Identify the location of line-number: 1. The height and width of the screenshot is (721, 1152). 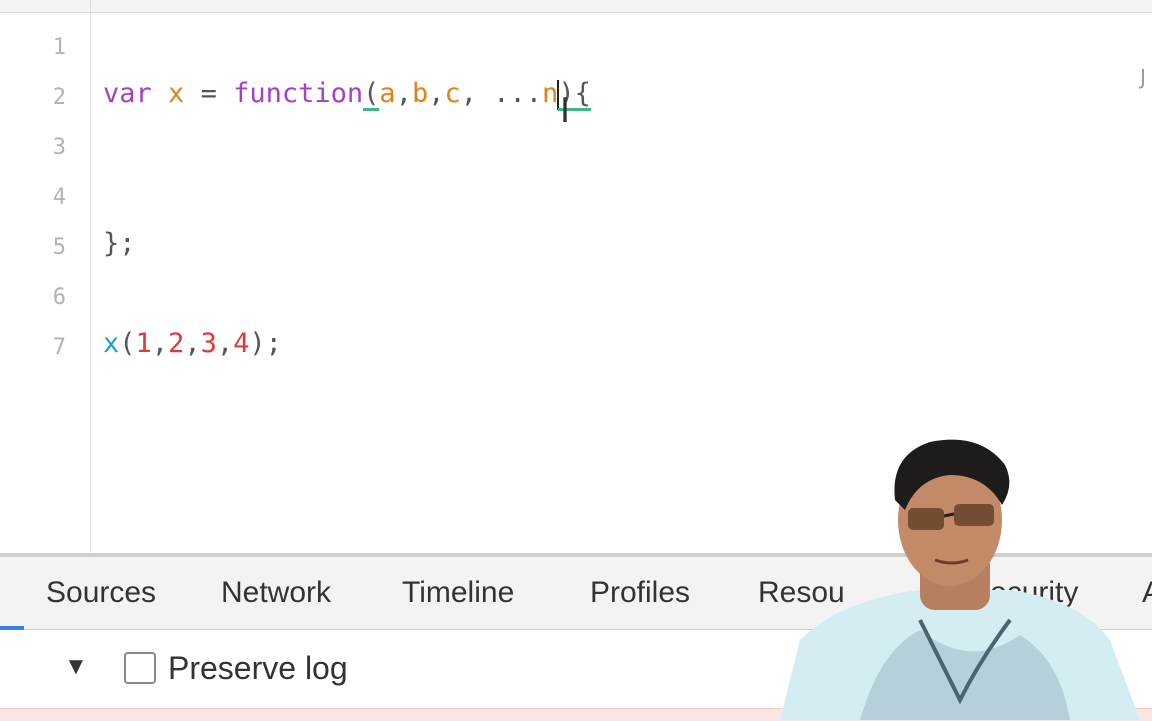
(59, 47).